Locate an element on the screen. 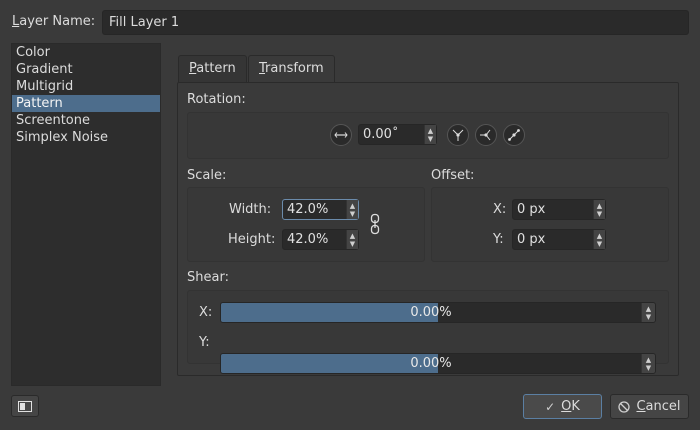 The image size is (700, 430). cancel-label: Cancel is located at coordinates (658, 406).